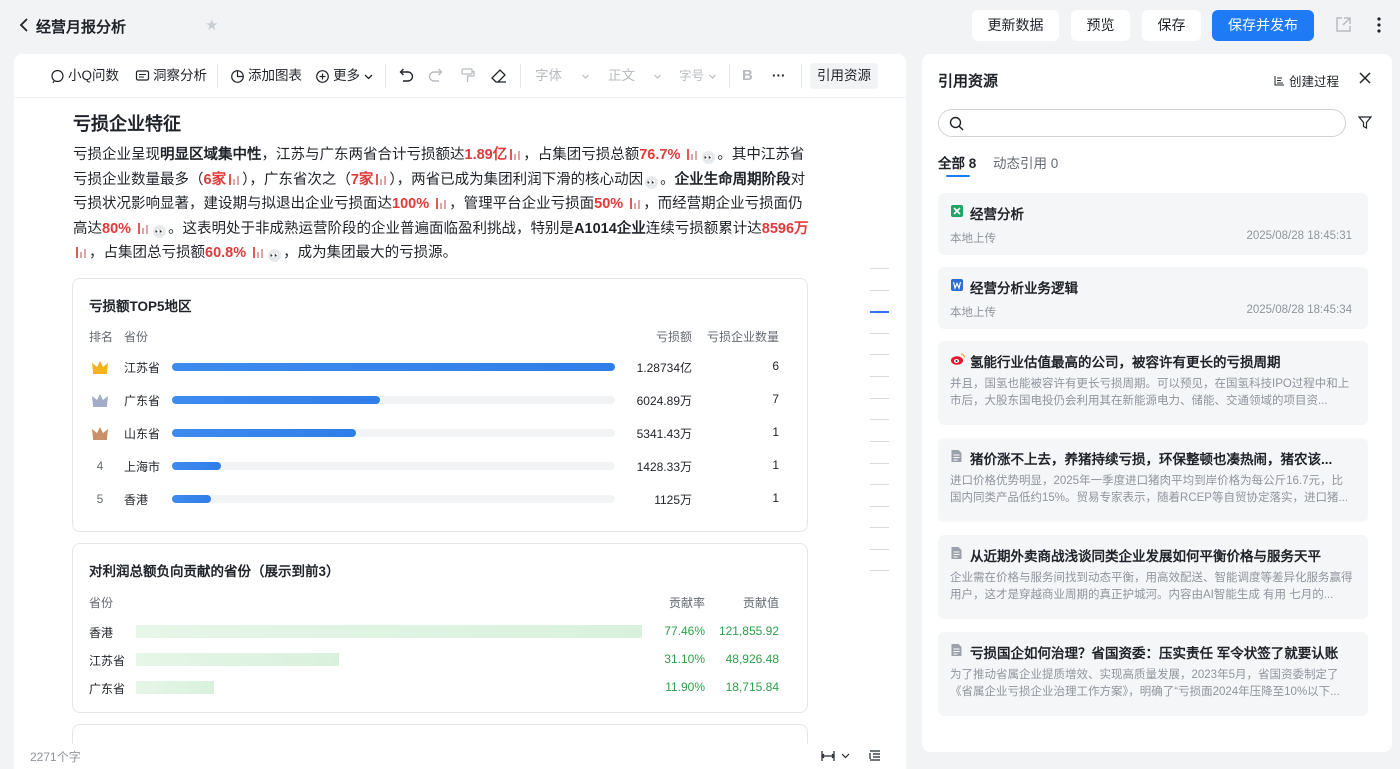 The height and width of the screenshot is (769, 1400). I want to click on top-bar: 经营月报分析 ★ 更新数据 预览 保存 保存并发布, so click(700, 26).